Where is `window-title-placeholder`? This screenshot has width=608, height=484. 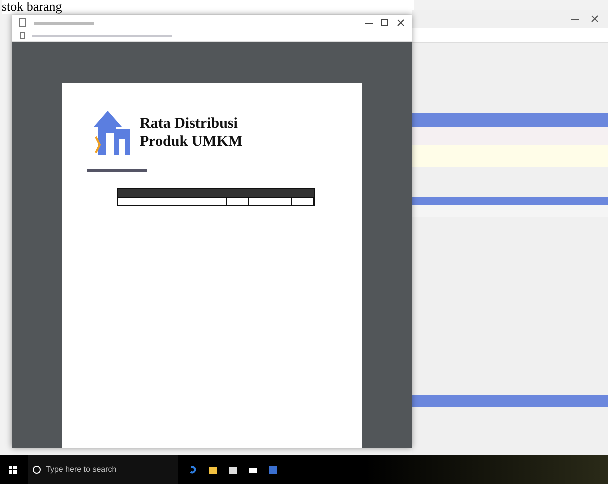 window-title-placeholder is located at coordinates (64, 23).